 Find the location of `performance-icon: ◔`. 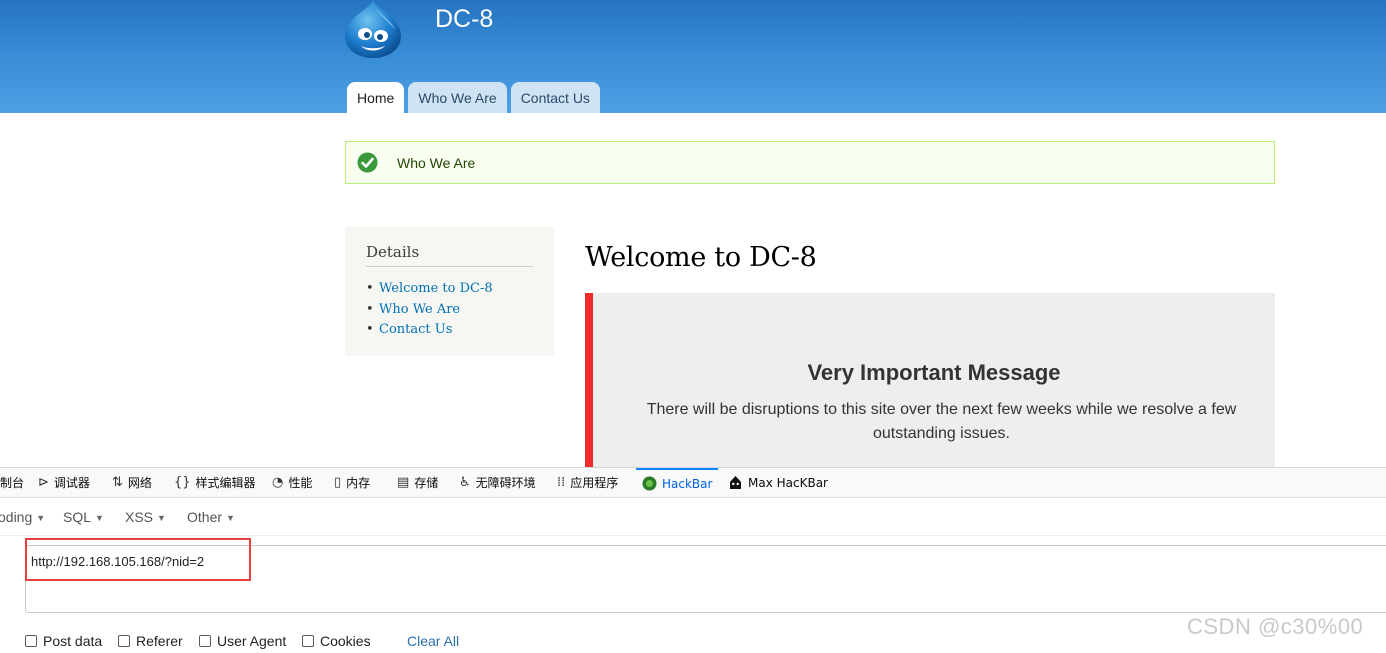

performance-icon: ◔ is located at coordinates (278, 482).